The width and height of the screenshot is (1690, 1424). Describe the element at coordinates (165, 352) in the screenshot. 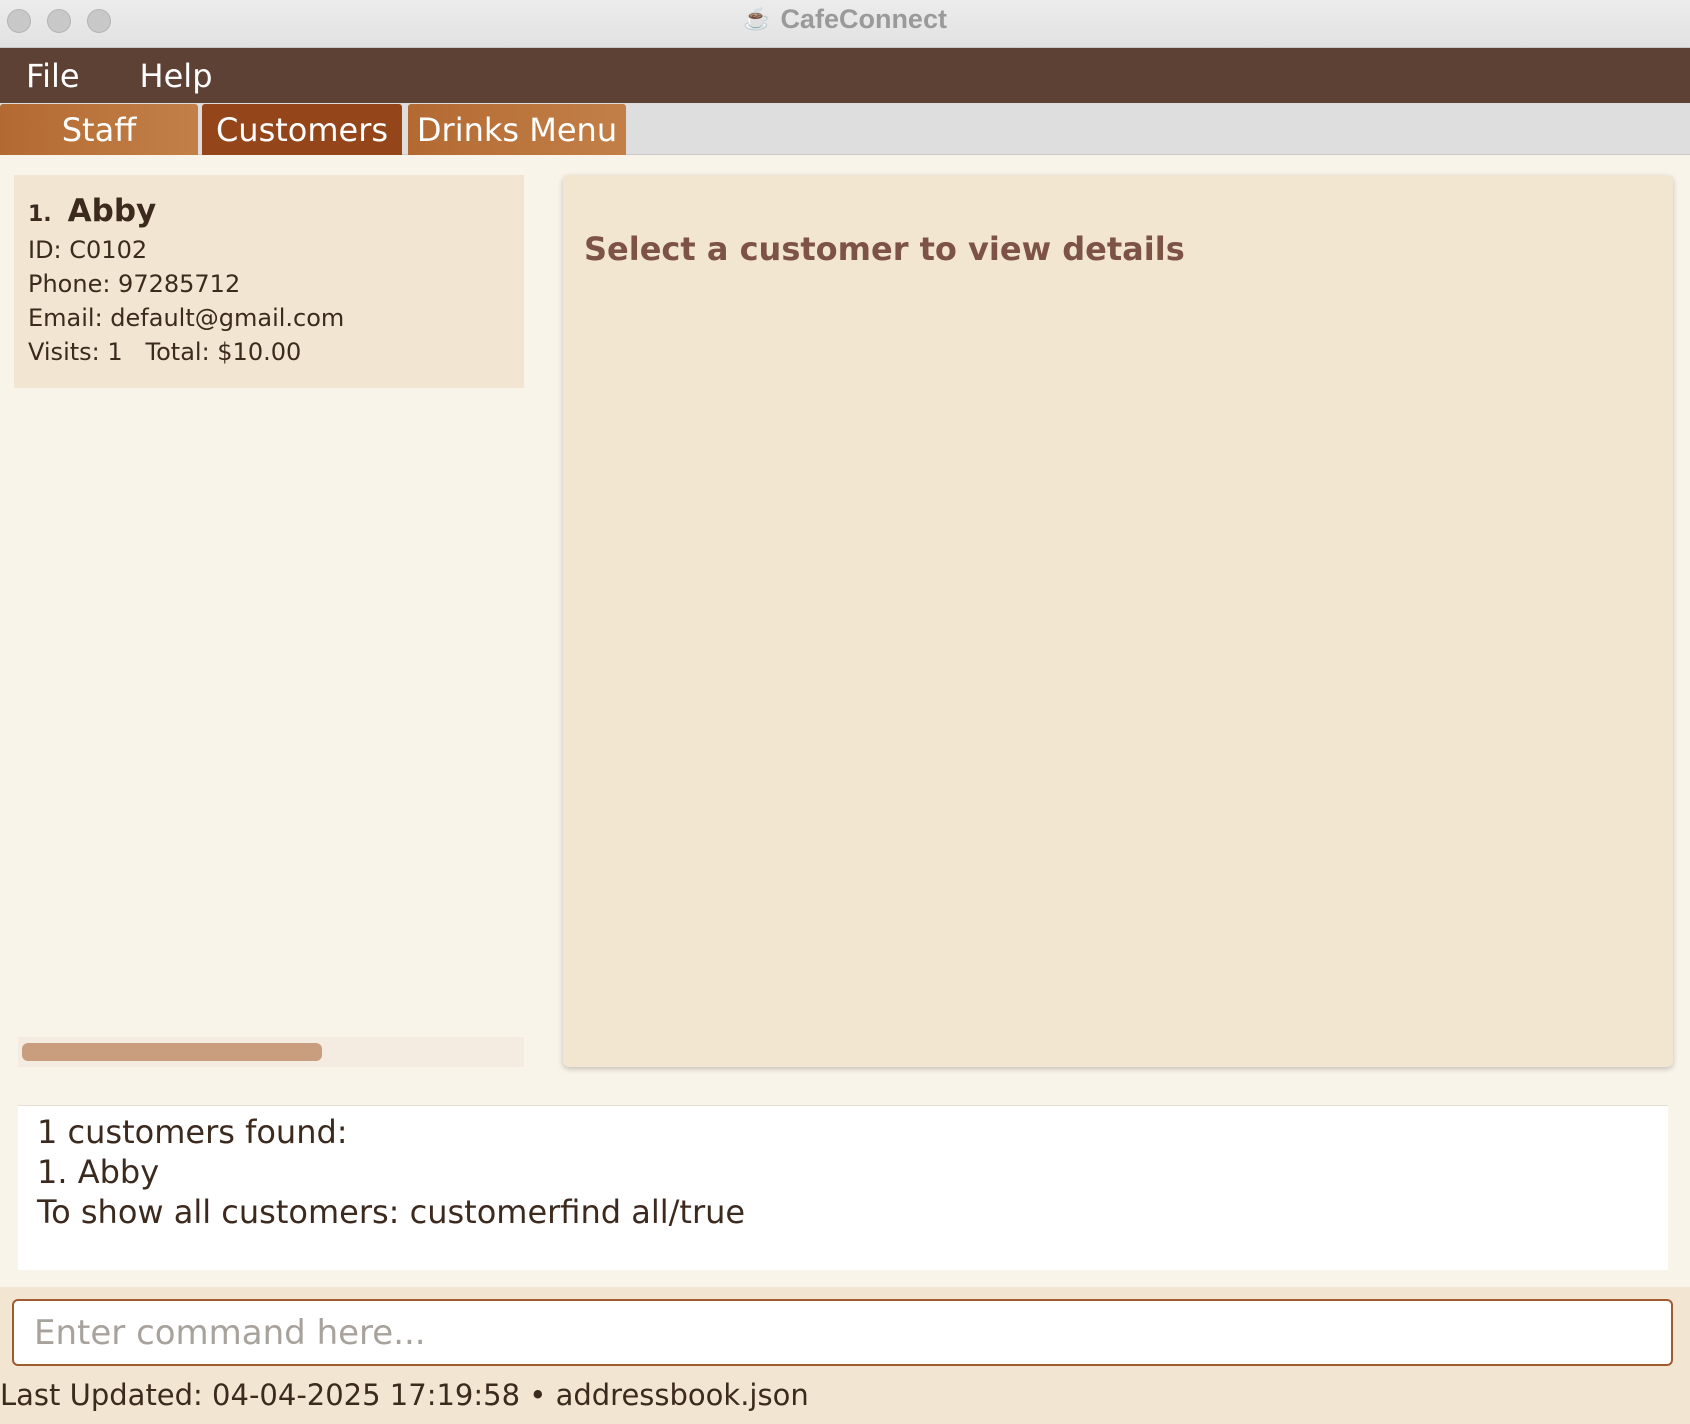

I see `customer-stats: Visits: 1 Total: $10.00` at that location.